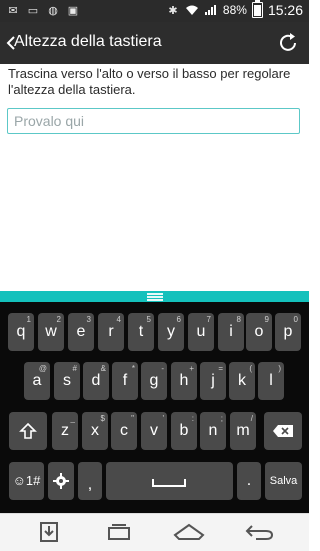  What do you see at coordinates (285, 10) in the screenshot?
I see `clock: 15:26` at bounding box center [285, 10].